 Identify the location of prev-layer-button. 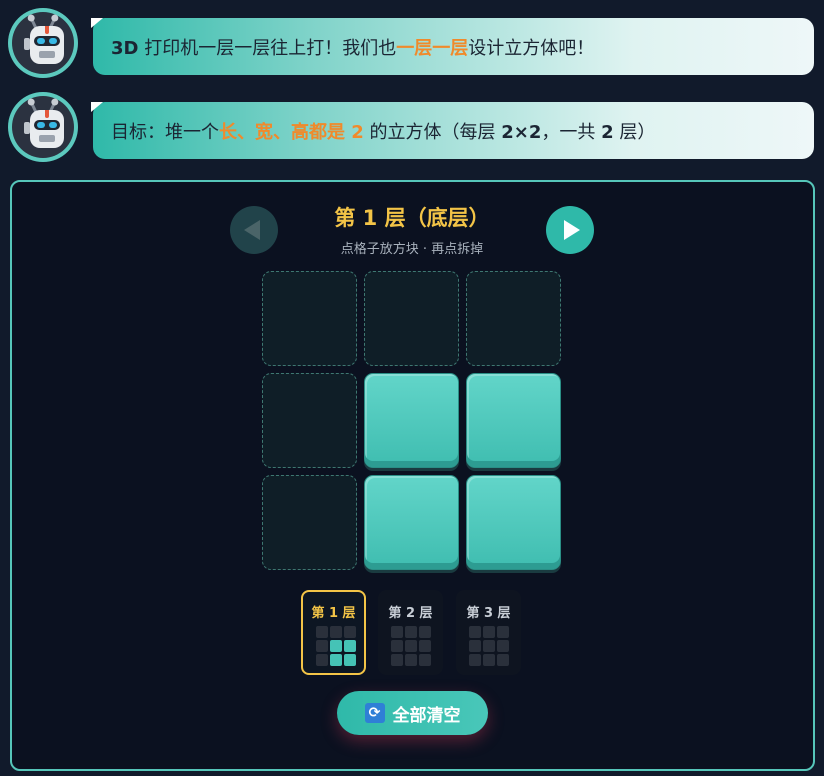
(254, 230).